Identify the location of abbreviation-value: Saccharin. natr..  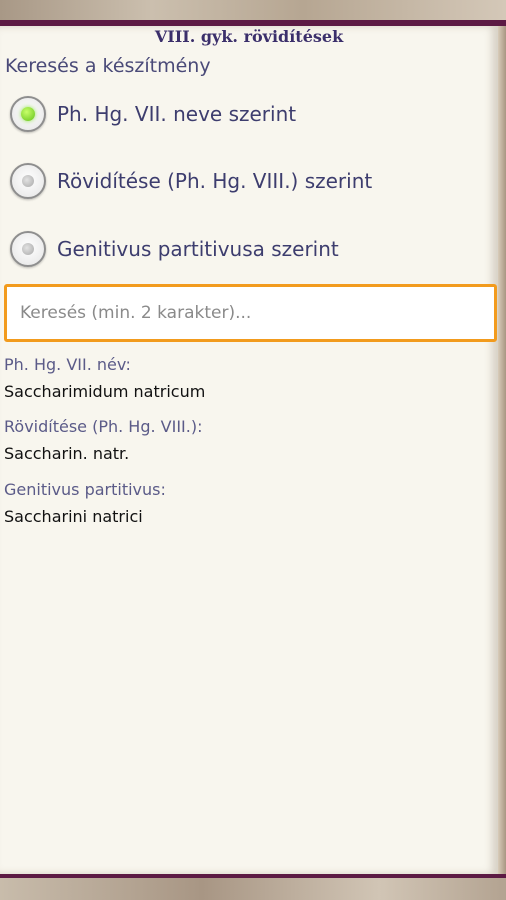
(67, 453).